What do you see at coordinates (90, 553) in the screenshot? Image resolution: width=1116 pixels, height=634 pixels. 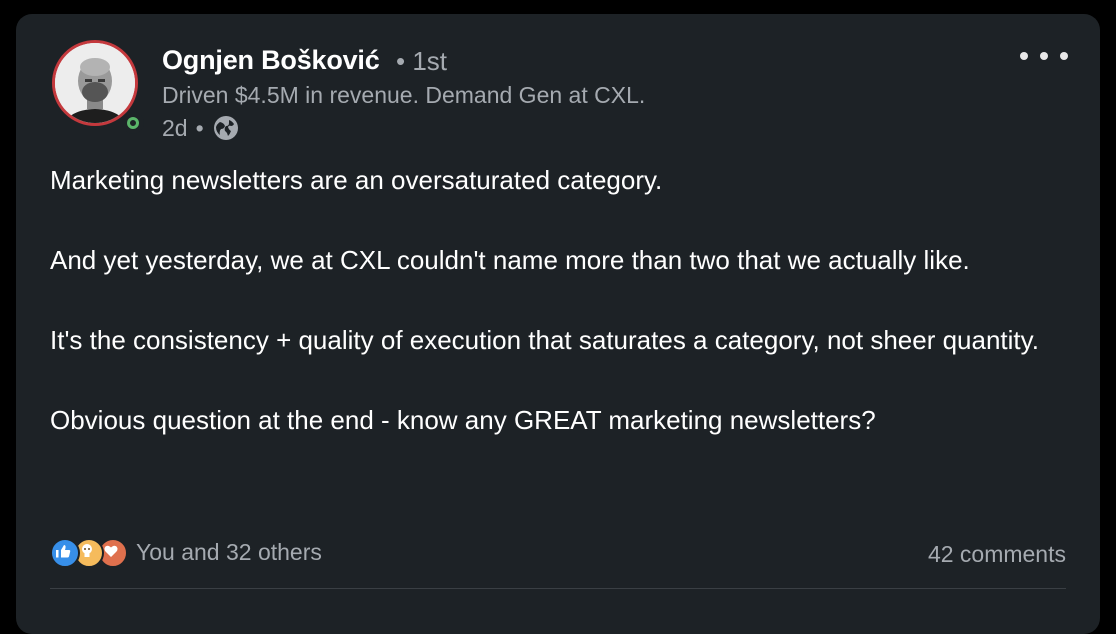 I see `reaction-icons` at bounding box center [90, 553].